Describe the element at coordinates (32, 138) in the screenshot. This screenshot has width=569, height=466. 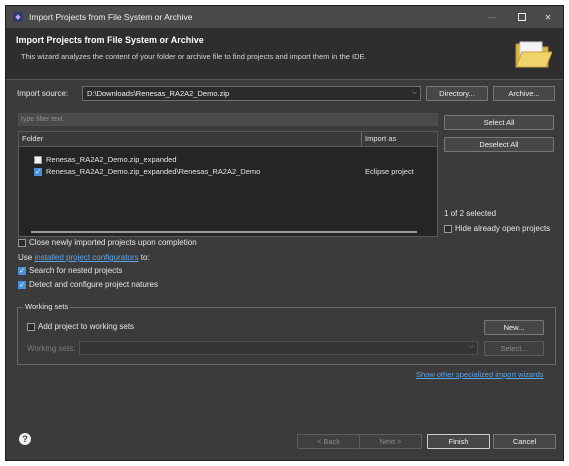
I see `column-folder: Folder` at that location.